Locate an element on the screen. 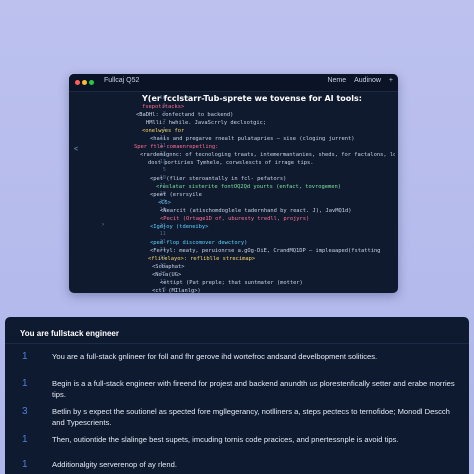 This screenshot has height=474, width=474. code-line: HMlli: hwhile. JavaScrrly declsotgic; is located at coordinates (206, 123).